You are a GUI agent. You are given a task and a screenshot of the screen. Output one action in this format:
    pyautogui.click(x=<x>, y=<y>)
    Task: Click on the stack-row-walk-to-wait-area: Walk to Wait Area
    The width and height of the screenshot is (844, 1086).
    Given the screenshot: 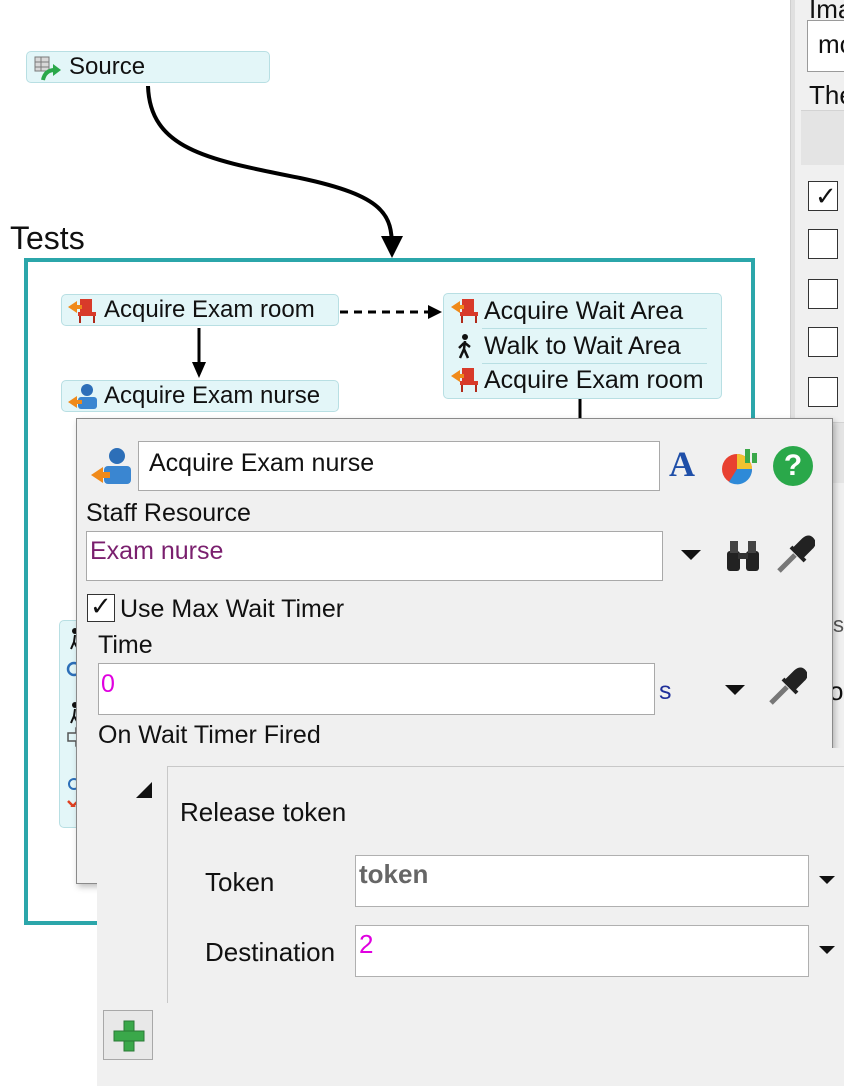 What is the action you would take?
    pyautogui.click(x=582, y=346)
    